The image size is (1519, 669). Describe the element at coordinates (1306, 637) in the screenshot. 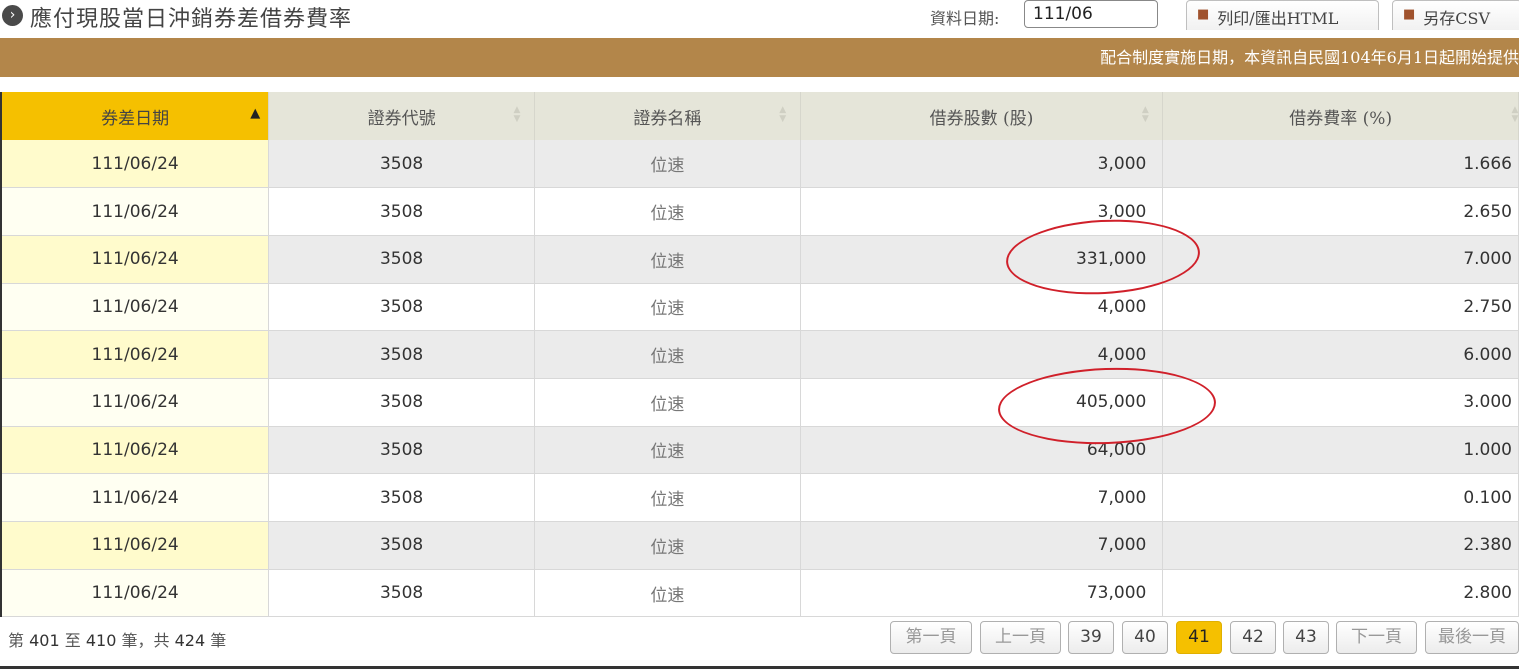

I see `page-button-43: 43` at that location.